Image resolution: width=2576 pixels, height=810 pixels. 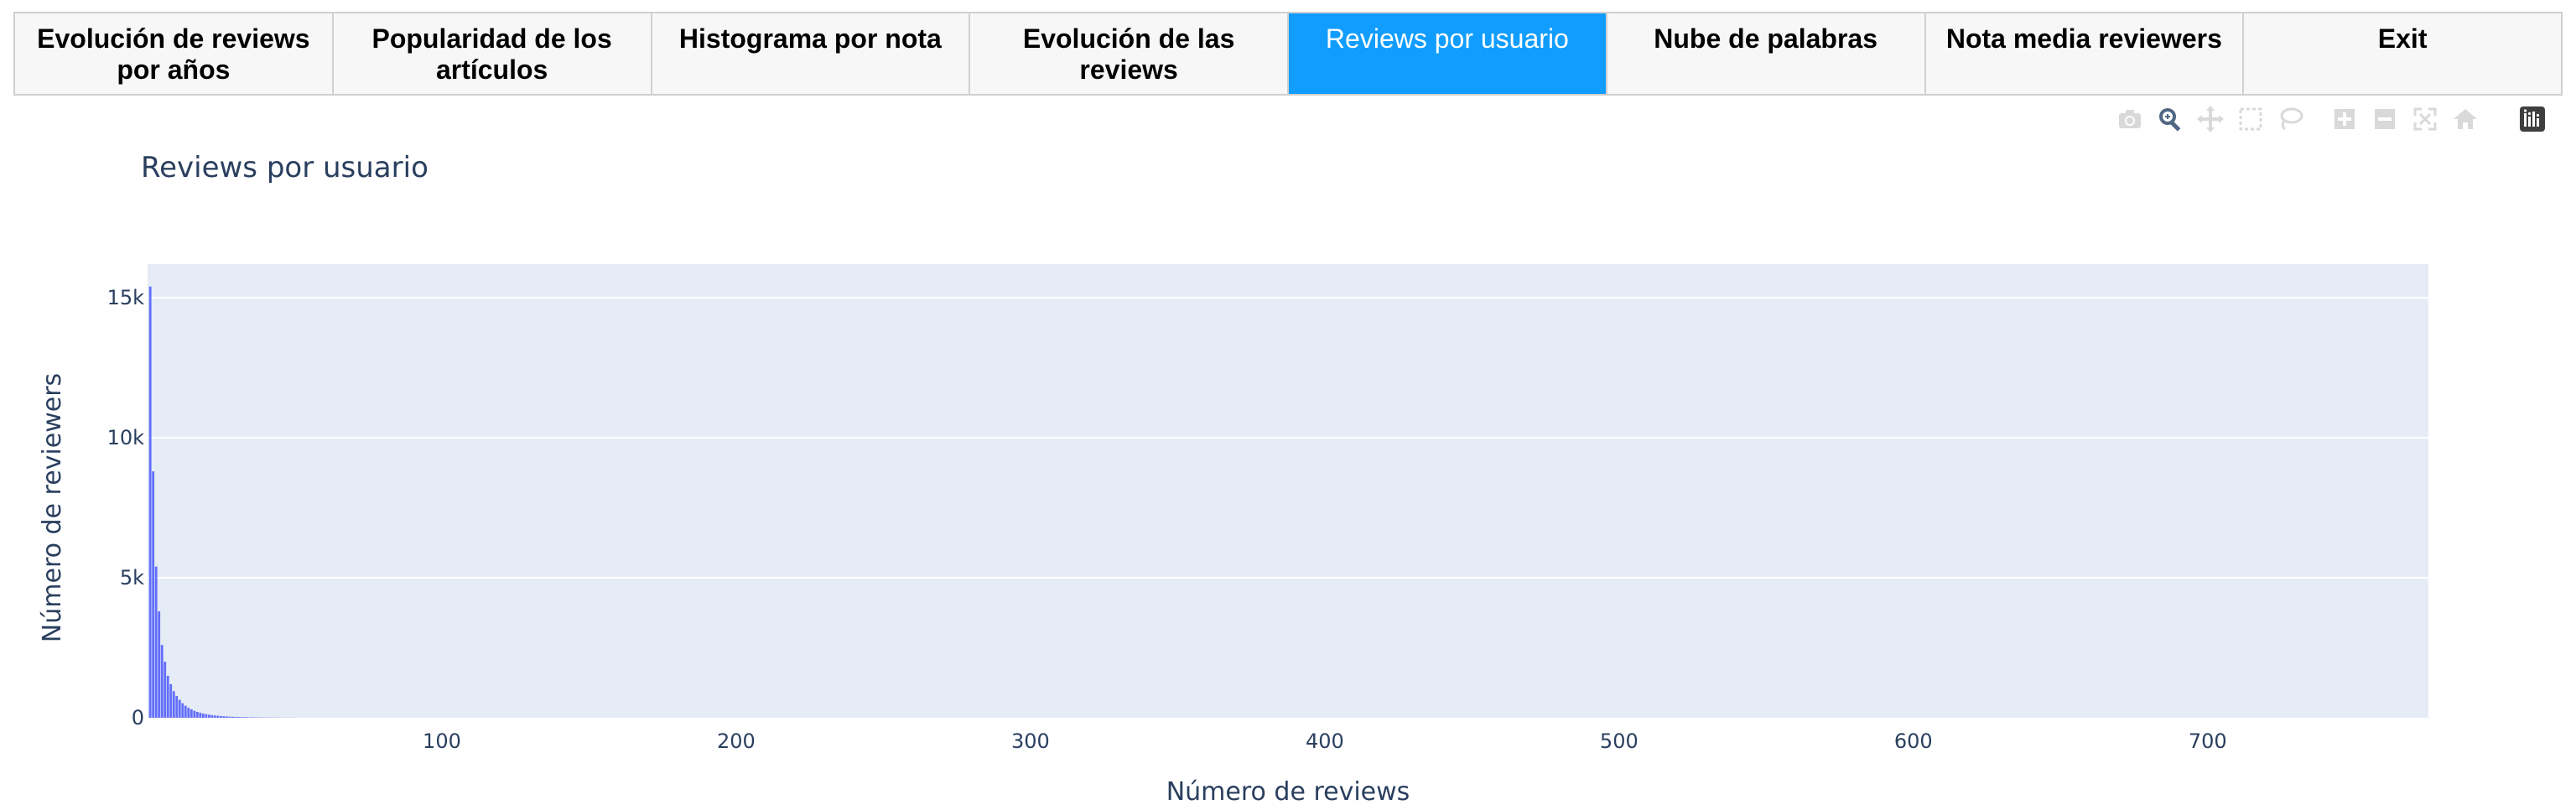 I want to click on y-tick-label: 10k, so click(x=126, y=437).